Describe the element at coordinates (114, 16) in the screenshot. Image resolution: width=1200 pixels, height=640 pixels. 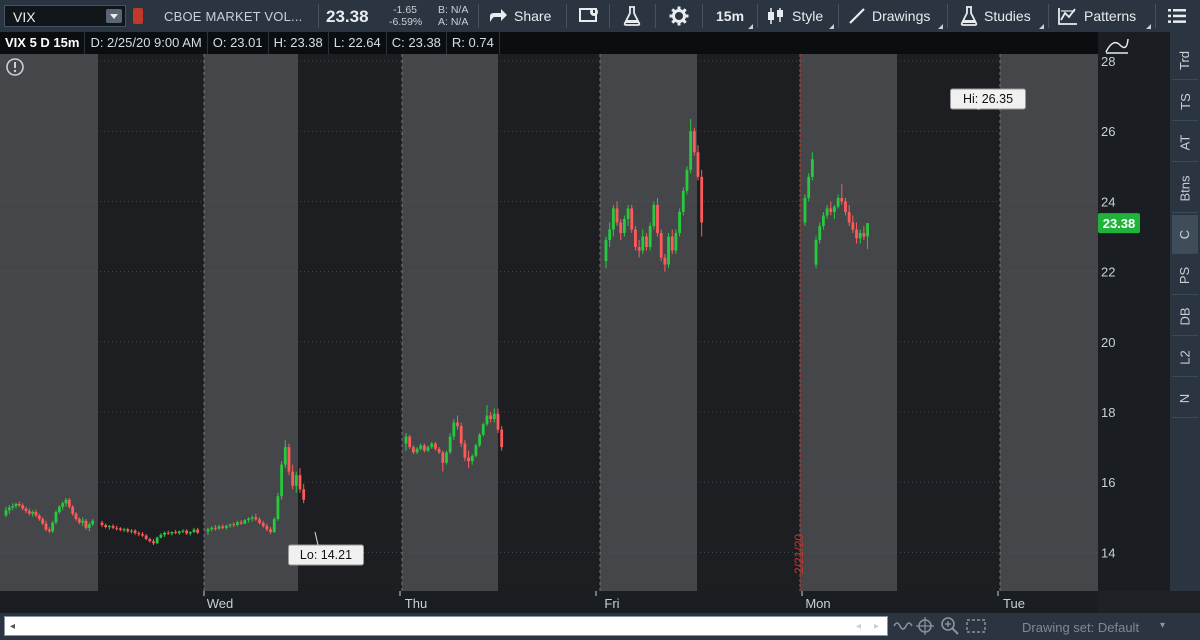
I see `symbol-dropdown-icon` at that location.